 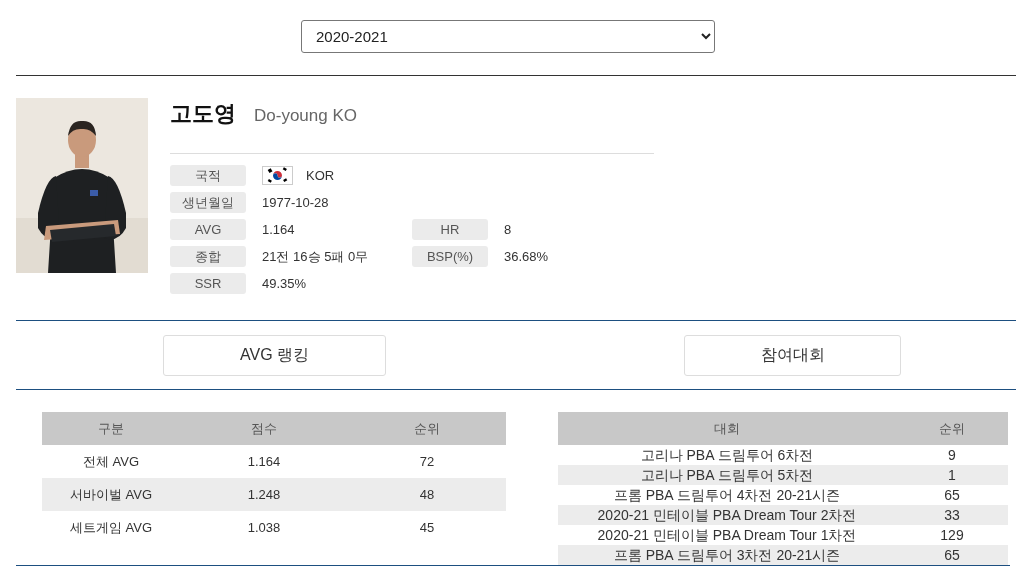 What do you see at coordinates (526, 256) in the screenshot?
I see `info-value: 36.68%` at bounding box center [526, 256].